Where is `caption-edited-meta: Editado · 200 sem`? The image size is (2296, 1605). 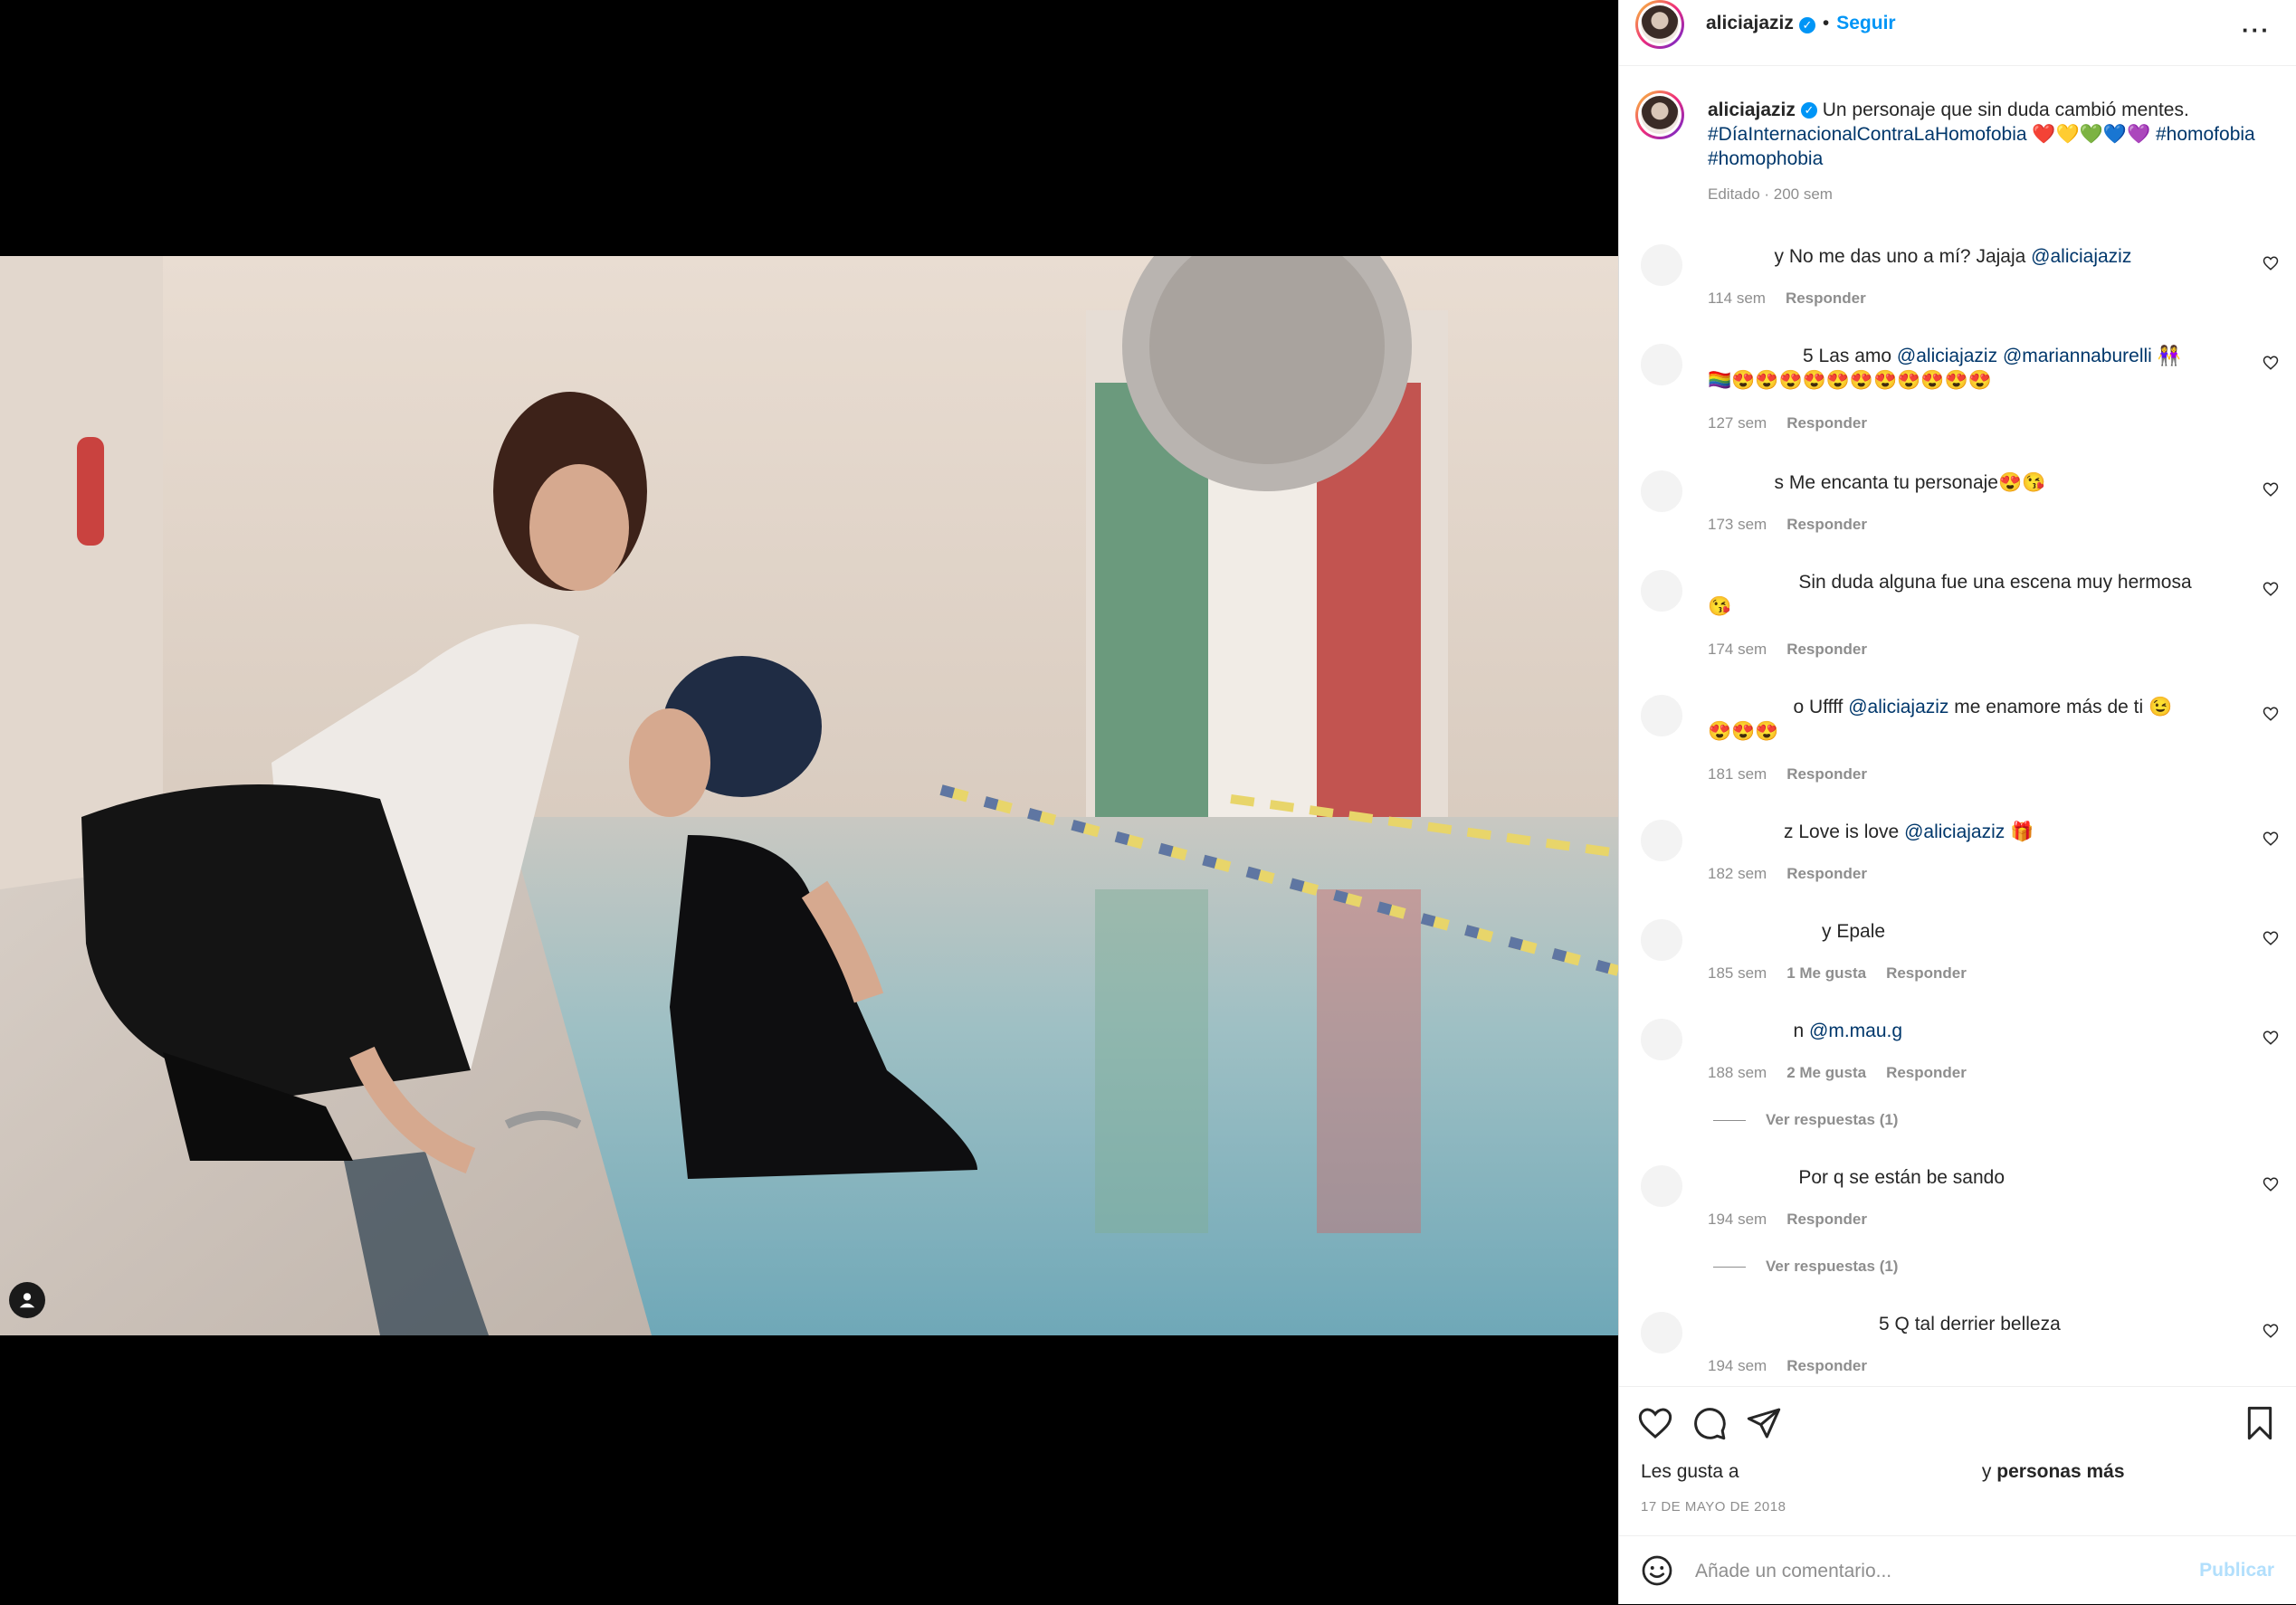 caption-edited-meta: Editado · 200 sem is located at coordinates (1770, 194).